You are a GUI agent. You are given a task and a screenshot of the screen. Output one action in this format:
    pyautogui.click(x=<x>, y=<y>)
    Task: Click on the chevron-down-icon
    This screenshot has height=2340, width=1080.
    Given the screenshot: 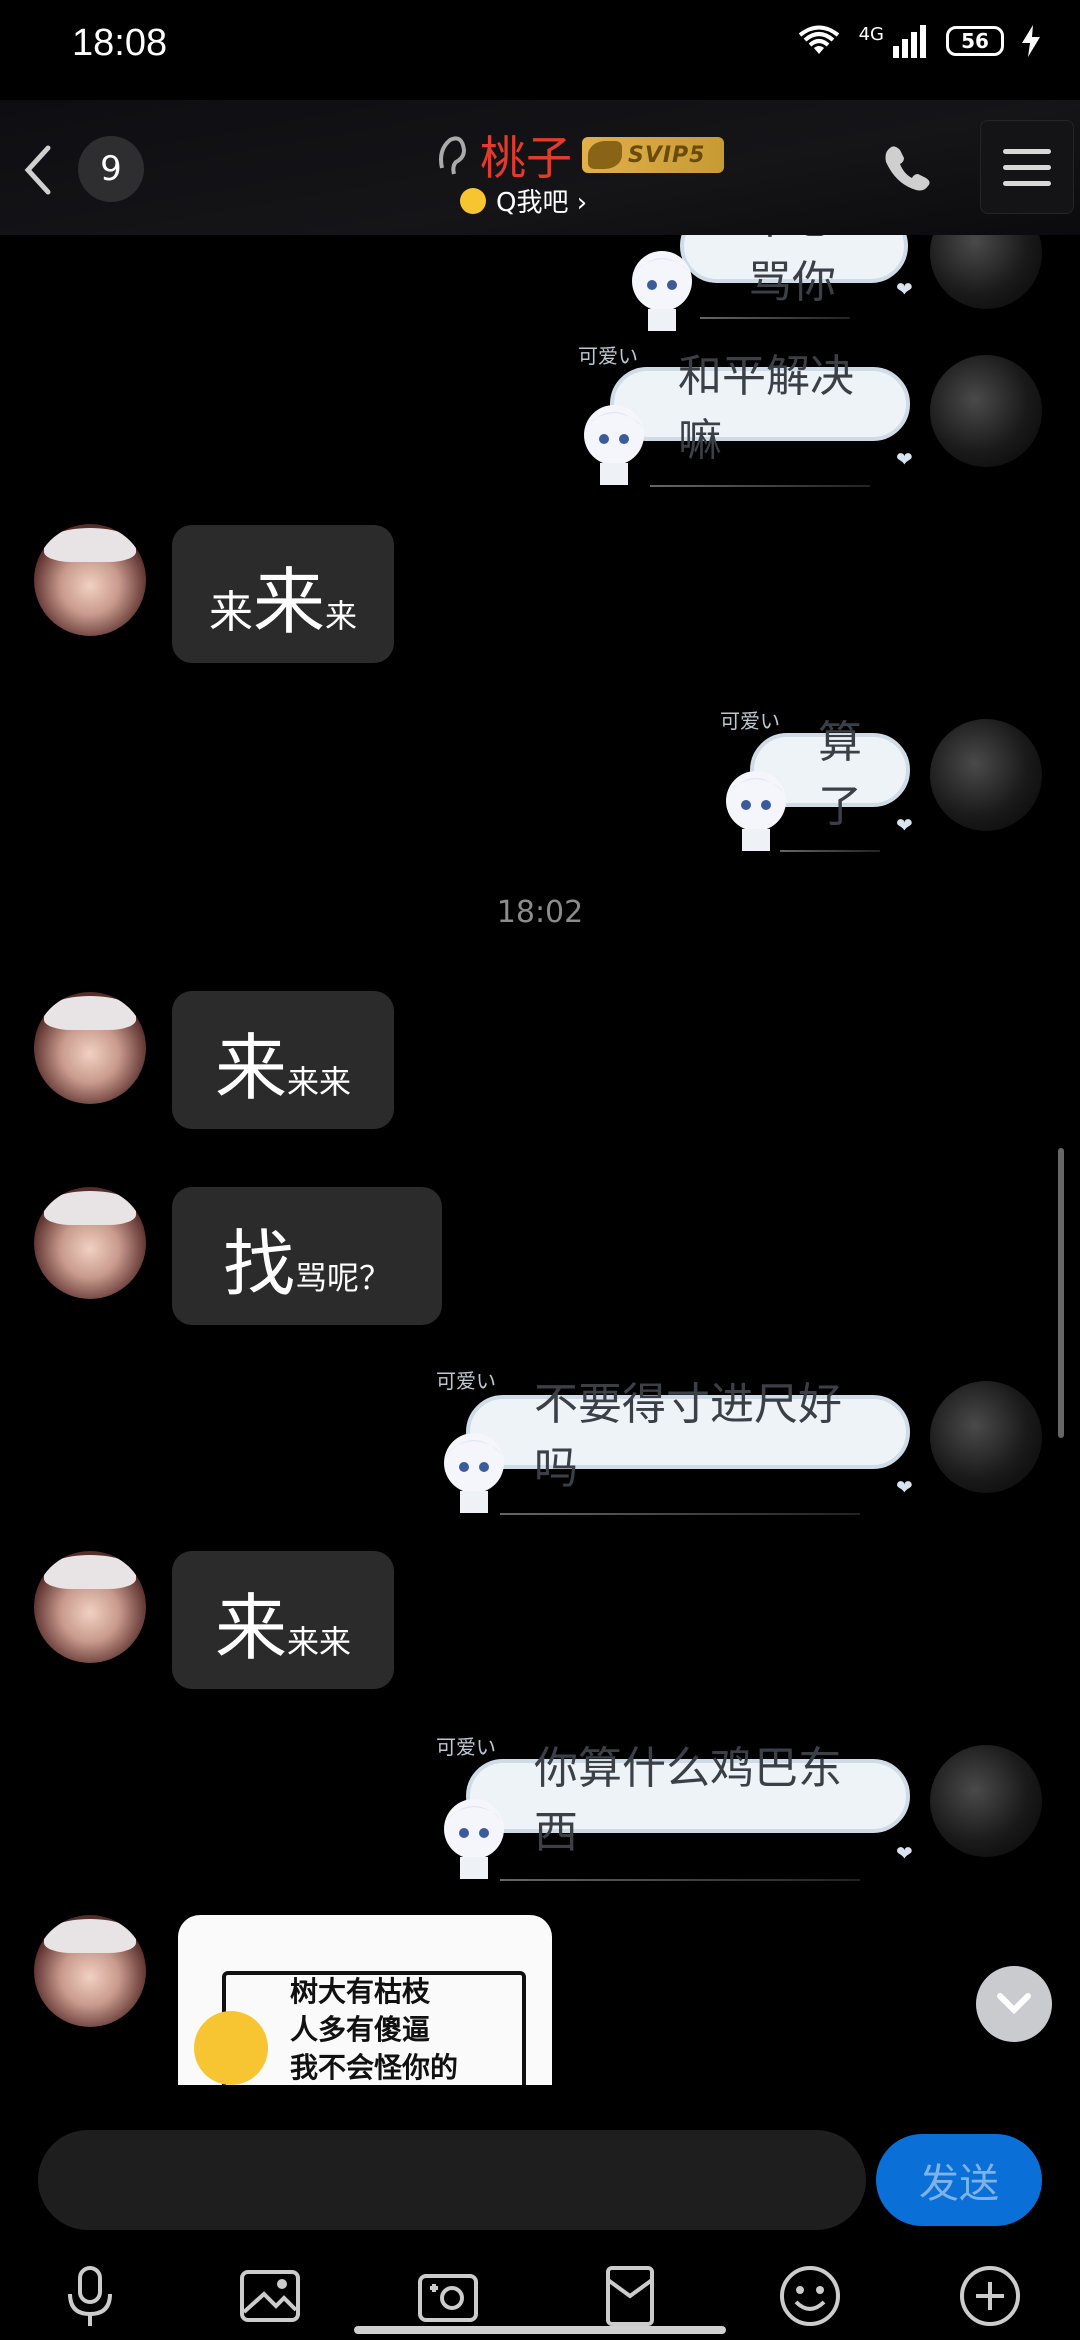 What is the action you would take?
    pyautogui.click(x=1014, y=2004)
    